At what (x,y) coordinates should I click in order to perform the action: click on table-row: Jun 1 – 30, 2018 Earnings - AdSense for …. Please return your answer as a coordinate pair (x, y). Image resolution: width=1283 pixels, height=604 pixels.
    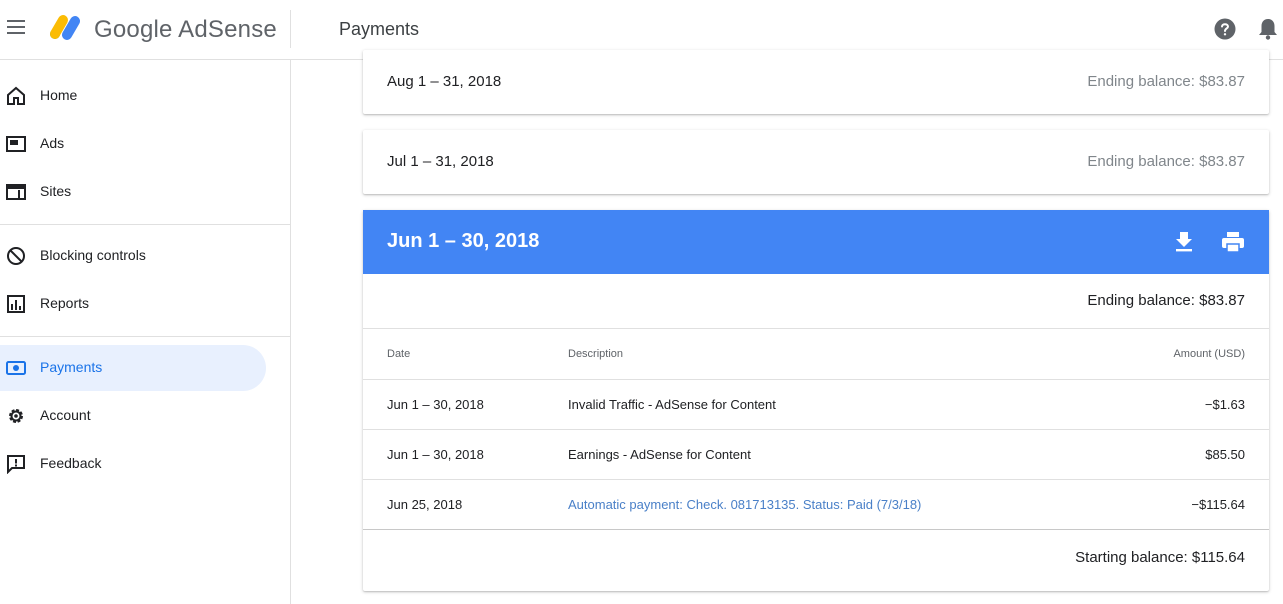
    Looking at the image, I should click on (816, 454).